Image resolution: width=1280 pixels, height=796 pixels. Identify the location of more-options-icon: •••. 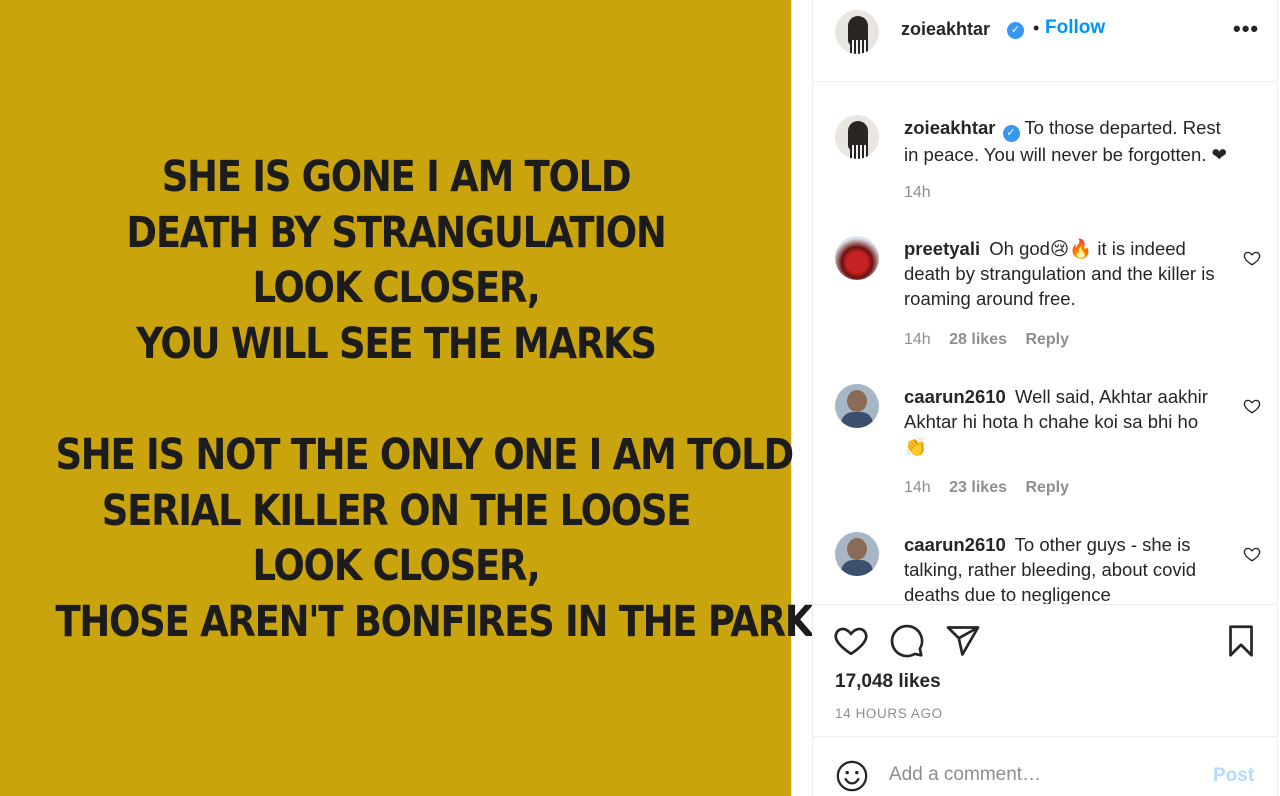
(1246, 29).